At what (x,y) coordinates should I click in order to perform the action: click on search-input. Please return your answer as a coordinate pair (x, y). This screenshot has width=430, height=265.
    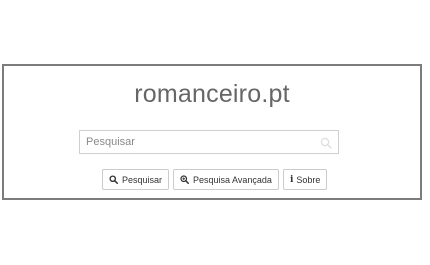
    Looking at the image, I should click on (209, 142).